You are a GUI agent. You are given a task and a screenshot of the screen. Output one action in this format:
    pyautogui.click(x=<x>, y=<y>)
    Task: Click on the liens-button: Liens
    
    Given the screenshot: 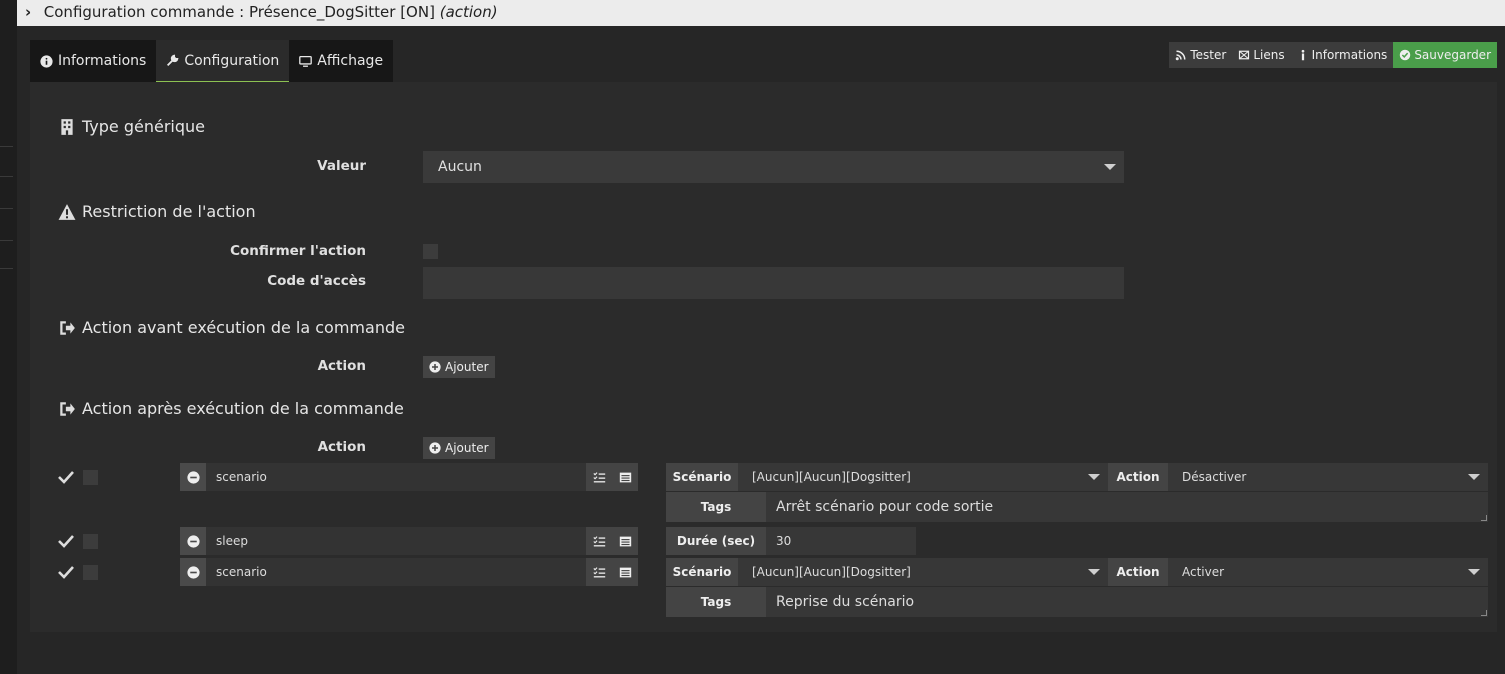 What is the action you would take?
    pyautogui.click(x=1261, y=55)
    